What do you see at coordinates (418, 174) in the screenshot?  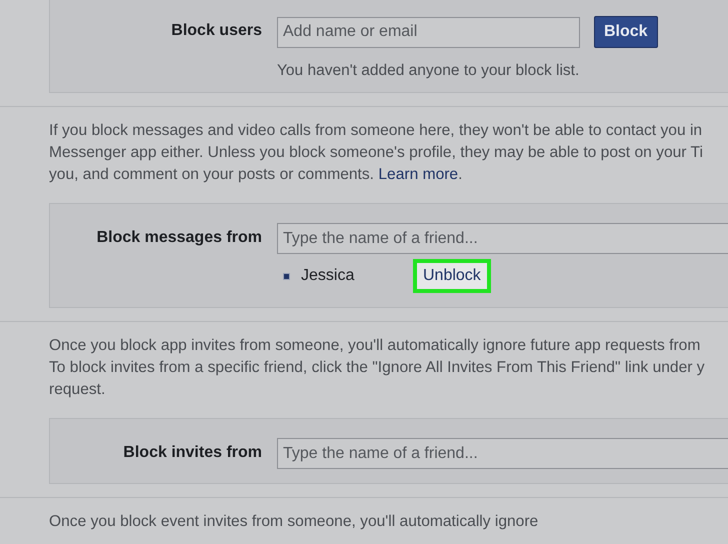 I see `learn-more-link: Learn more` at bounding box center [418, 174].